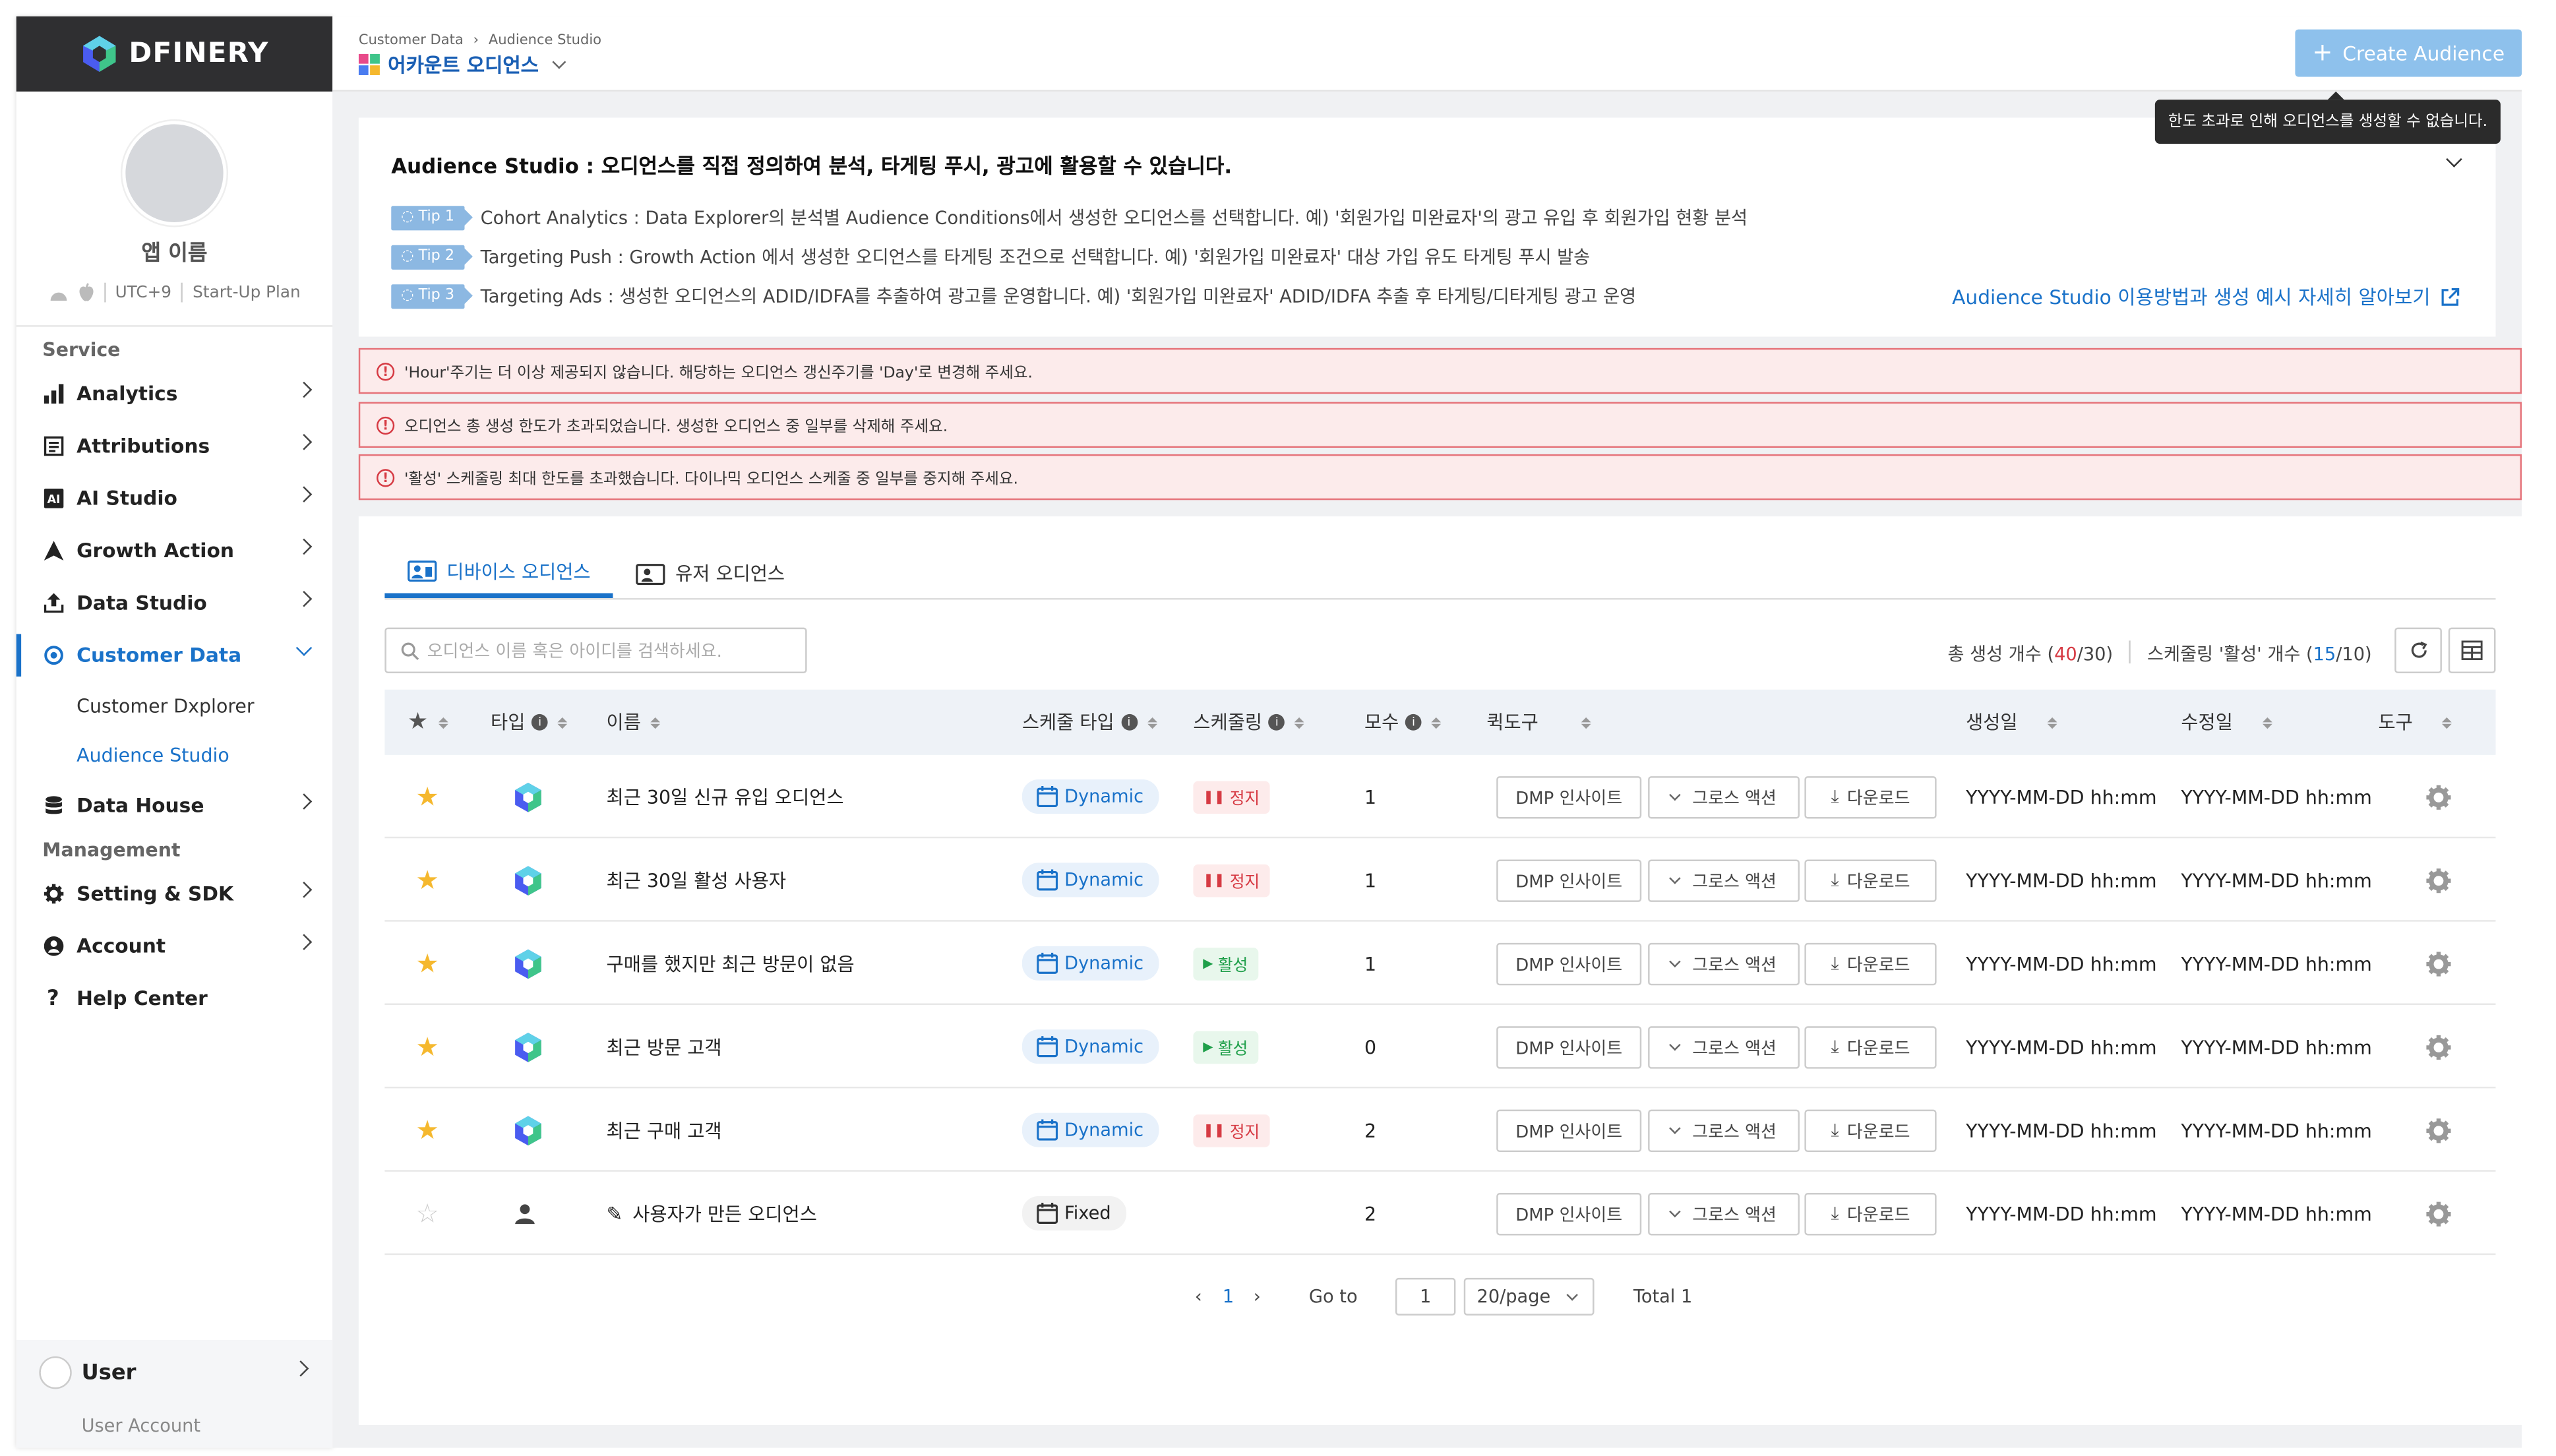  I want to click on nav-customer-data: Customer Data, so click(174, 655).